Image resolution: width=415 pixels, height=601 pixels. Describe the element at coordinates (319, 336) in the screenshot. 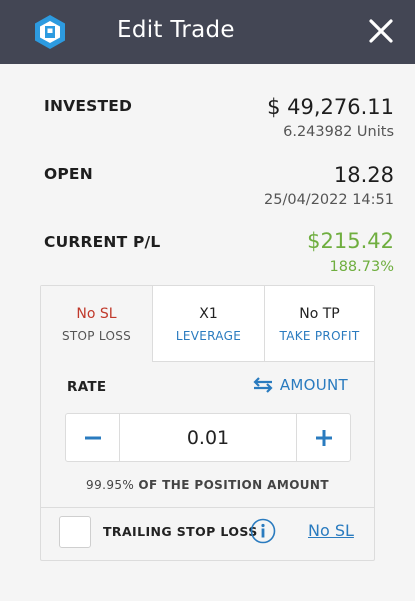

I see `tab-take-profit-label: TAKE PROFIT` at that location.